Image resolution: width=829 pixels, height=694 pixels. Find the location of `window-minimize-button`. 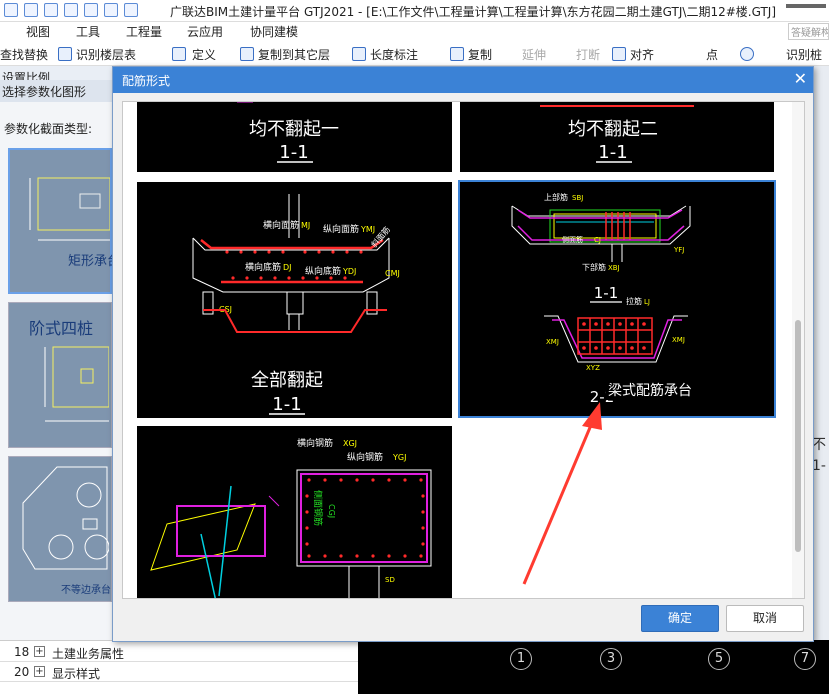

window-minimize-button is located at coordinates (806, 6).